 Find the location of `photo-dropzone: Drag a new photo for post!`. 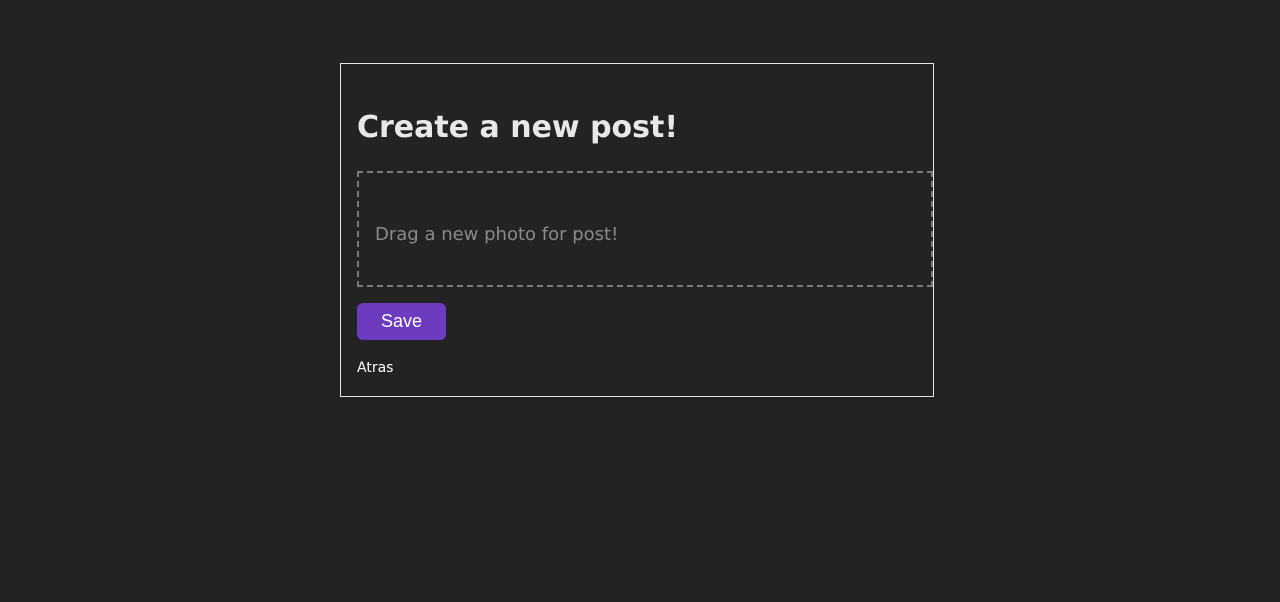

photo-dropzone: Drag a new photo for post! is located at coordinates (645, 229).